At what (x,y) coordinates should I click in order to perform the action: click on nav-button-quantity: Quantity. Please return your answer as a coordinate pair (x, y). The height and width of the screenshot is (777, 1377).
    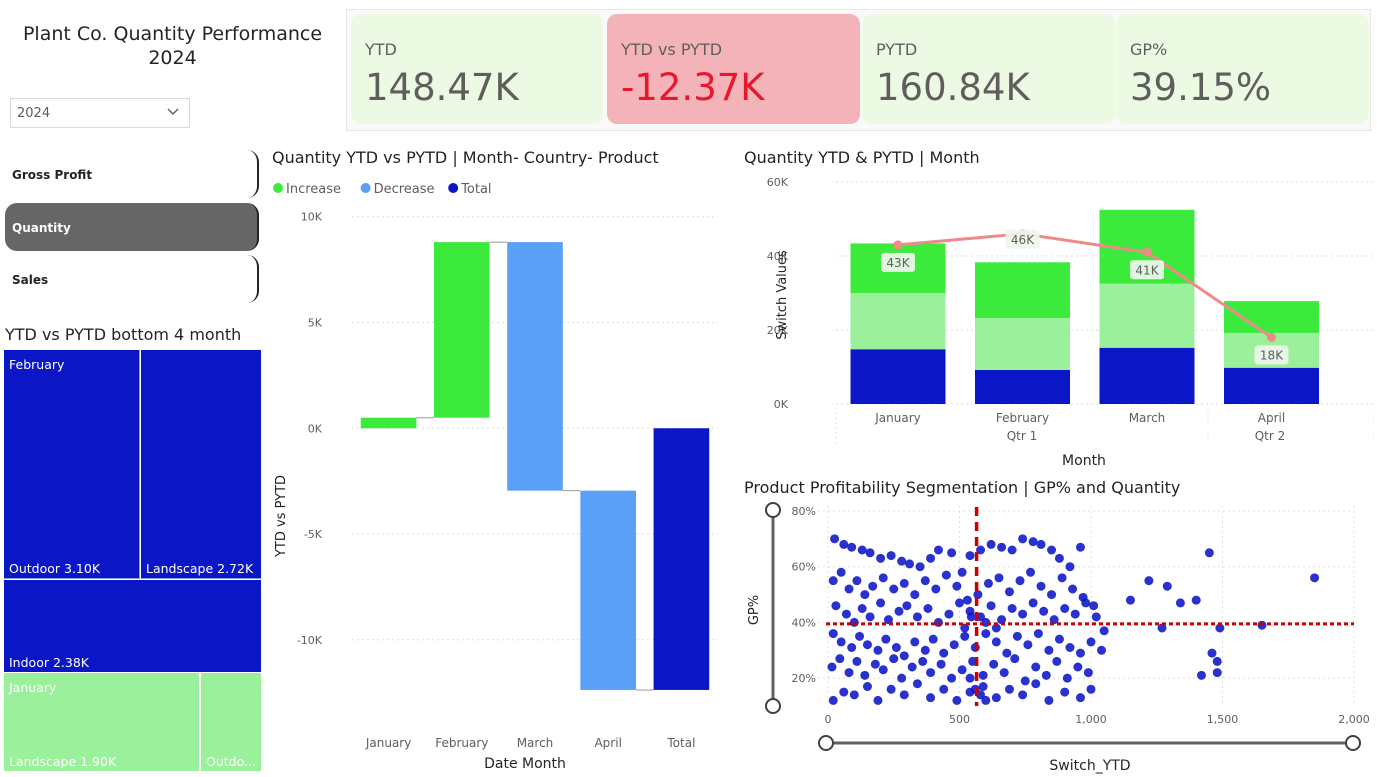
    Looking at the image, I should click on (132, 227).